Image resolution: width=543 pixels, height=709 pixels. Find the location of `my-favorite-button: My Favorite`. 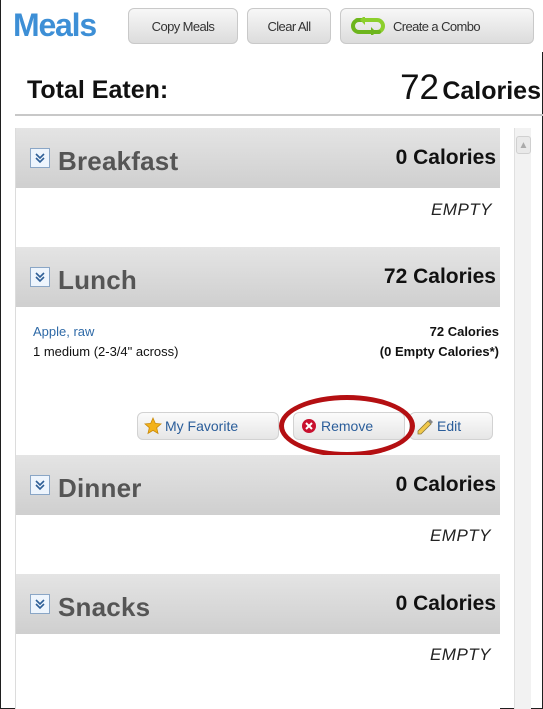

my-favorite-button: My Favorite is located at coordinates (208, 426).